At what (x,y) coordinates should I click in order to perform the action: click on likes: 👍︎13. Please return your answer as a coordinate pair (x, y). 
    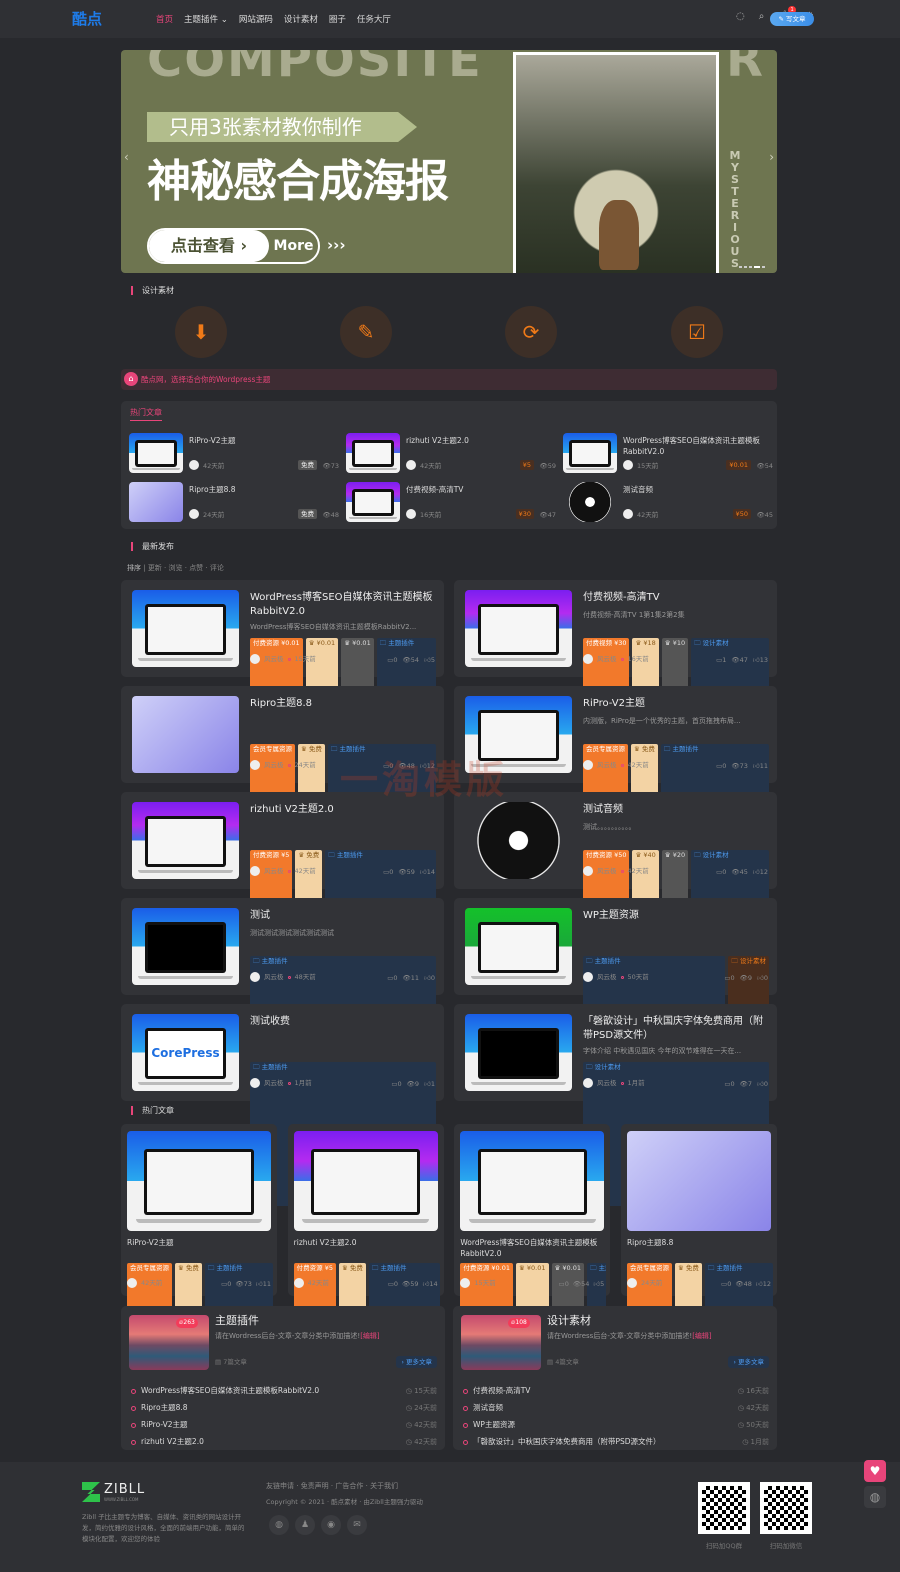
    Looking at the image, I should click on (760, 660).